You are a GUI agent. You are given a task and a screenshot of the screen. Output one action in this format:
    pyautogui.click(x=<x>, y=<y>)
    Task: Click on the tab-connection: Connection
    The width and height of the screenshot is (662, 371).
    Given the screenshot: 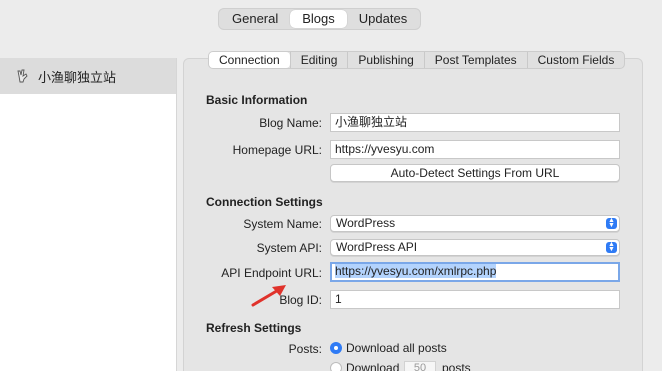 What is the action you would take?
    pyautogui.click(x=249, y=60)
    